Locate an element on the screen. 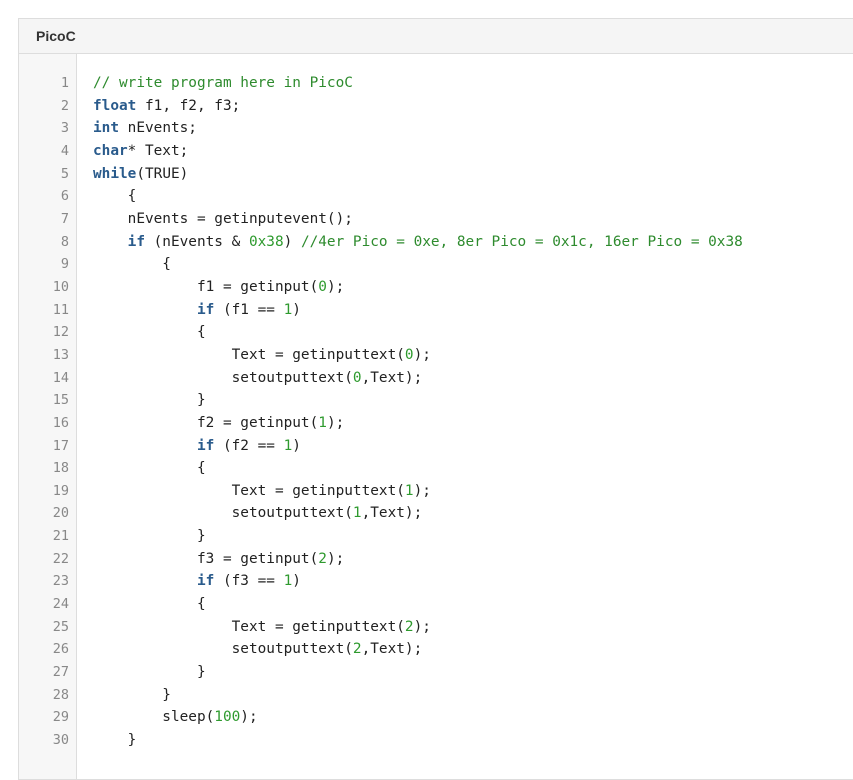 The width and height of the screenshot is (853, 780). line-number: 30 is located at coordinates (60, 740).